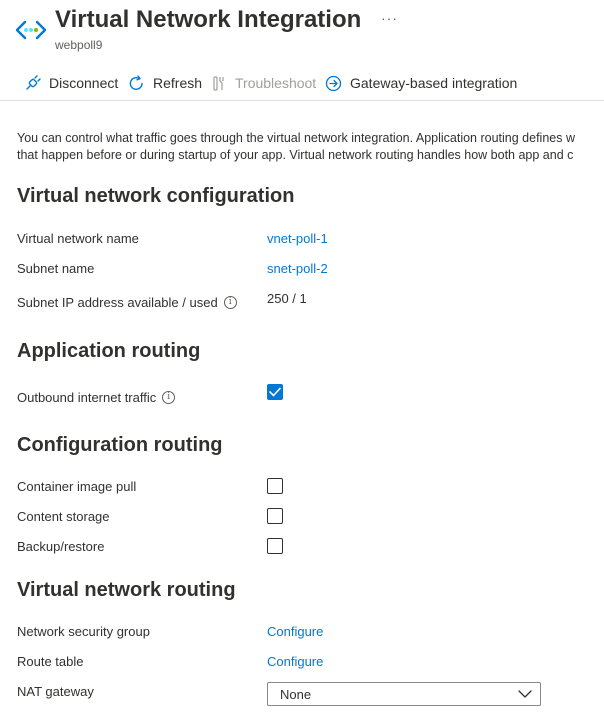 This screenshot has height=728, width=604. What do you see at coordinates (63, 516) in the screenshot?
I see `content-storage-label: Content storage` at bounding box center [63, 516].